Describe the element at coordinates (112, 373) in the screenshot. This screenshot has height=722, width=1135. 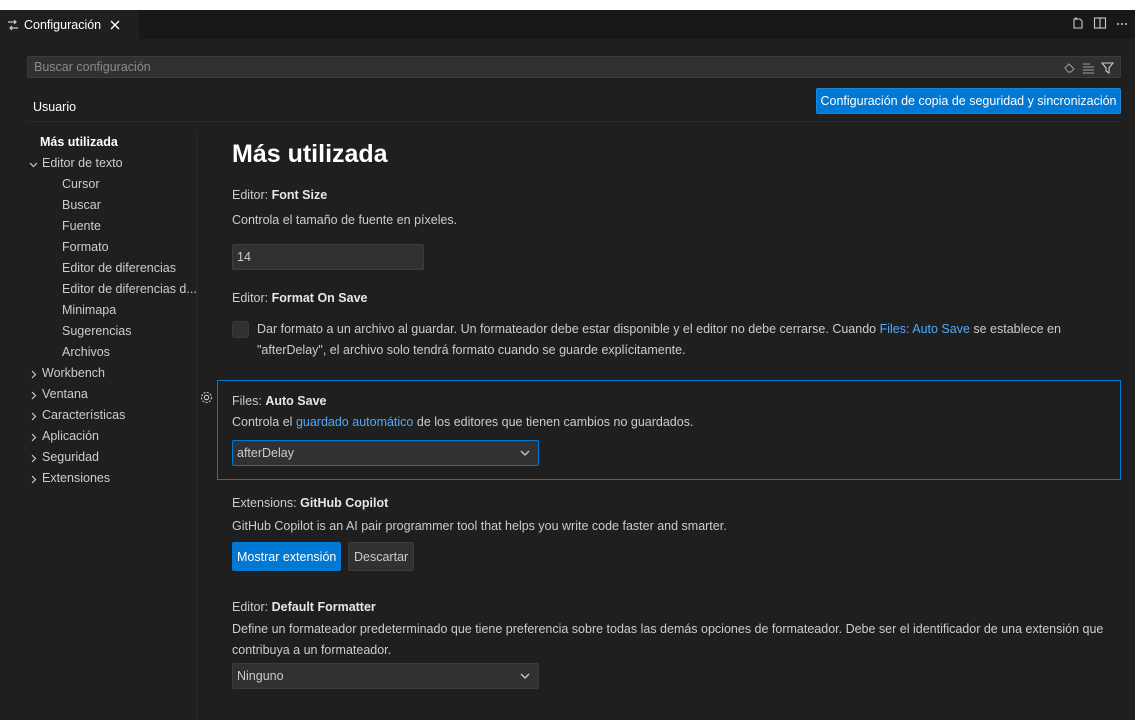
I see `toc-item: Workbench` at that location.